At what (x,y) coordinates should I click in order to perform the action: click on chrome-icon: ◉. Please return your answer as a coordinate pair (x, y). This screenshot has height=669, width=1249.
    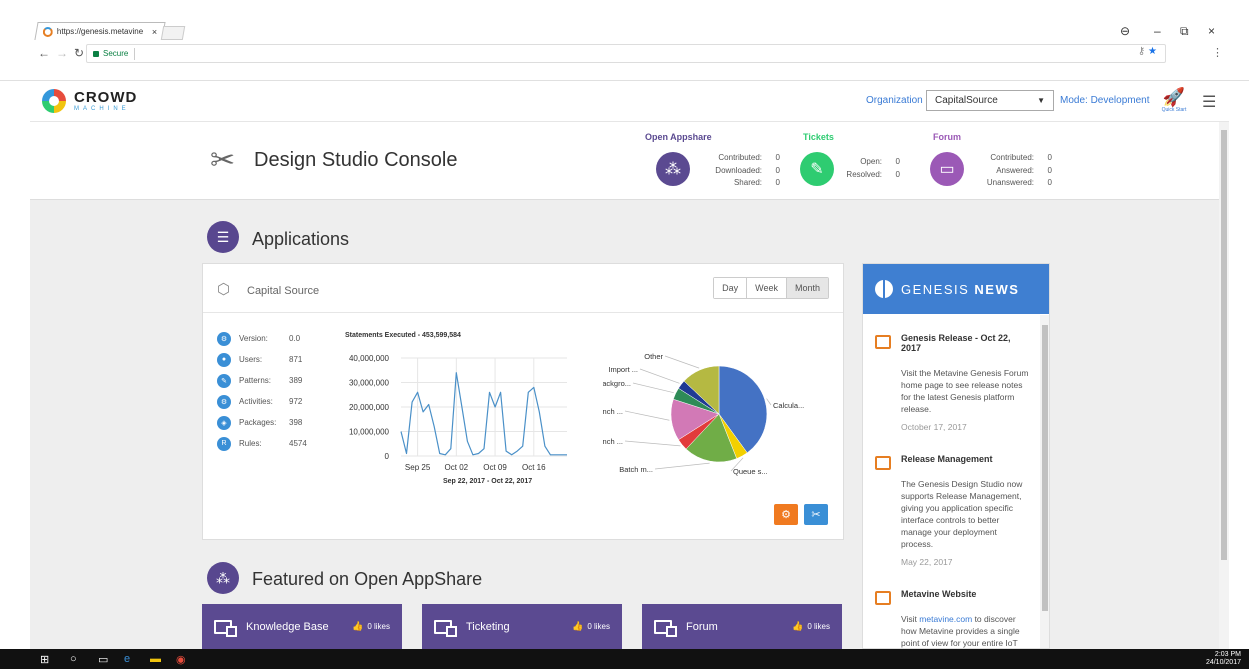
    Looking at the image, I should click on (181, 659).